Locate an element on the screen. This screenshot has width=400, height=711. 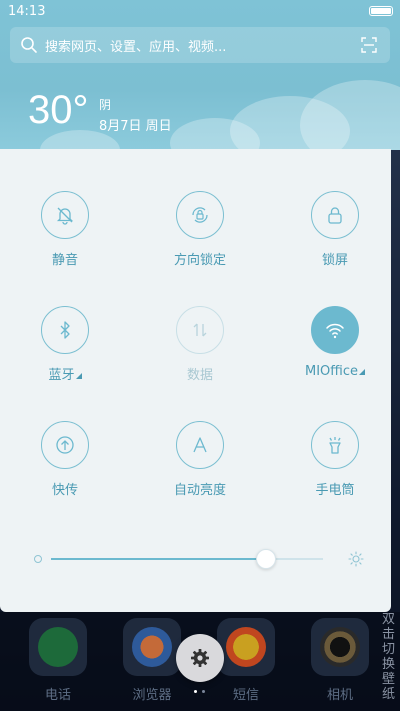
gear-icon is located at coordinates (200, 658).